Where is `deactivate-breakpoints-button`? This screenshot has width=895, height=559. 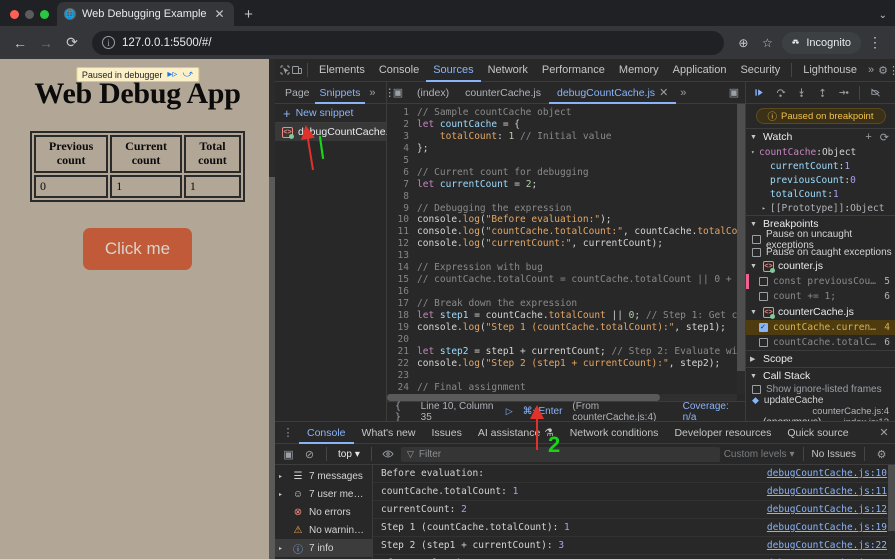 deactivate-breakpoints-button is located at coordinates (875, 92).